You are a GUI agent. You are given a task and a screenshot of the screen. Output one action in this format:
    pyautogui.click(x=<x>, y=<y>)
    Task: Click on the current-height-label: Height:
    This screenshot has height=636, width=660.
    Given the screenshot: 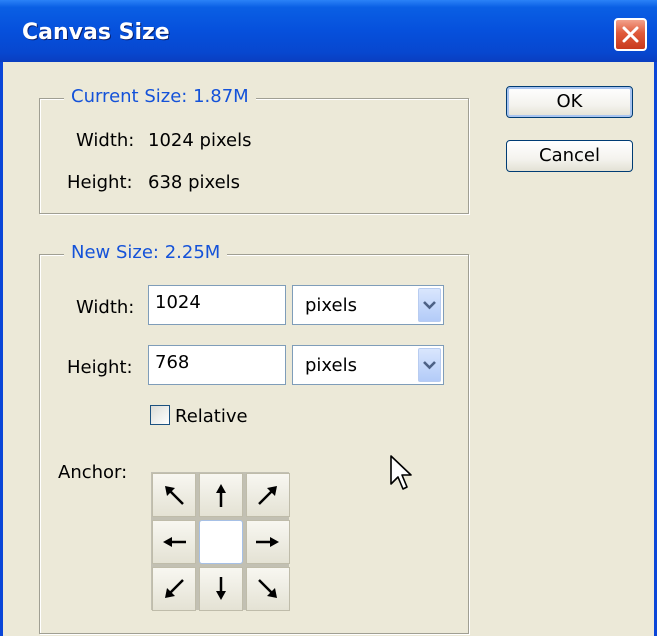 What is the action you would take?
    pyautogui.click(x=100, y=182)
    